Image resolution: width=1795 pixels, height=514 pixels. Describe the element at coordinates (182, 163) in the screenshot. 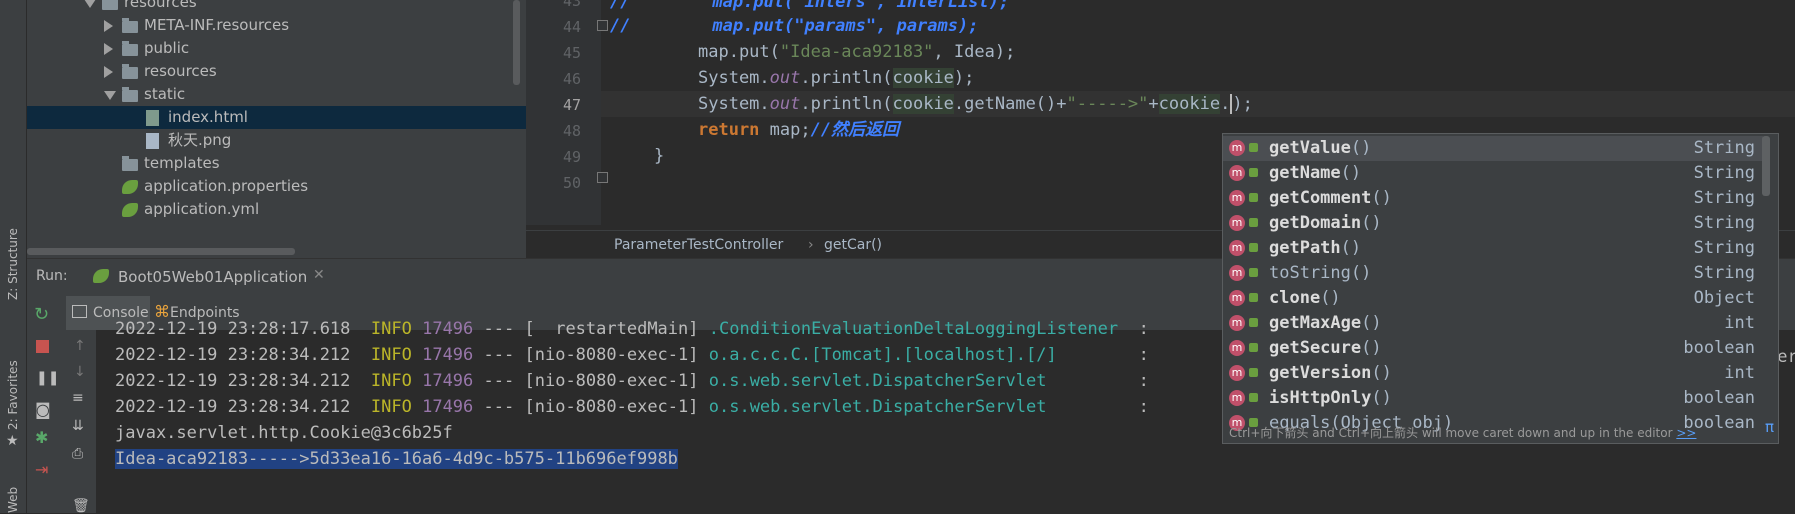

I see `tree-item-label: templates` at that location.